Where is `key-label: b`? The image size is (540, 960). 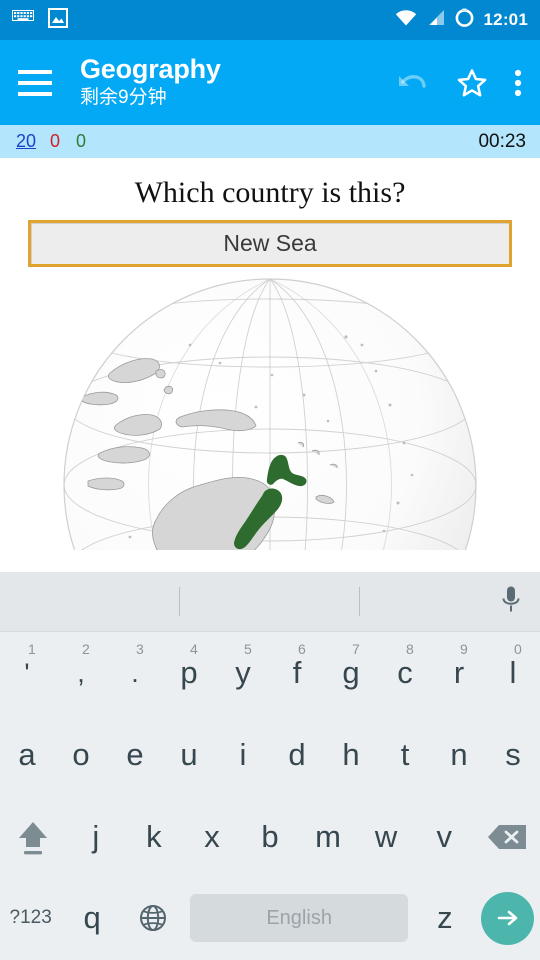 key-label: b is located at coordinates (270, 836).